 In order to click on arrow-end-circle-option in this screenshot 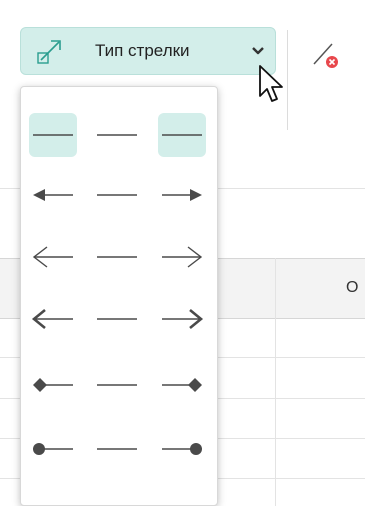, I will do `click(182, 449)`.